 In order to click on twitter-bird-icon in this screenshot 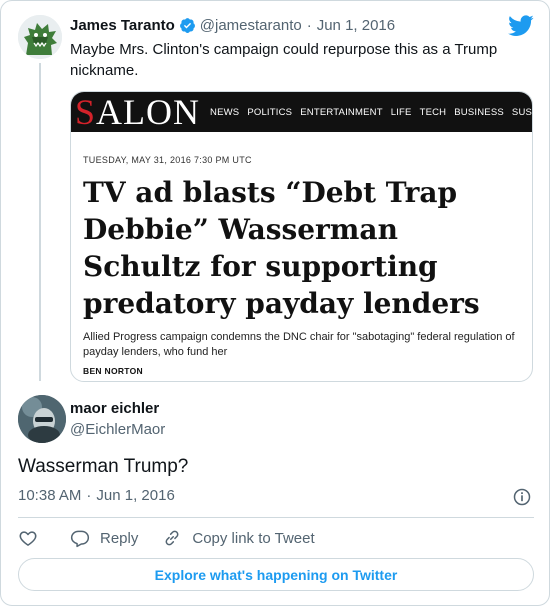, I will do `click(521, 26)`.